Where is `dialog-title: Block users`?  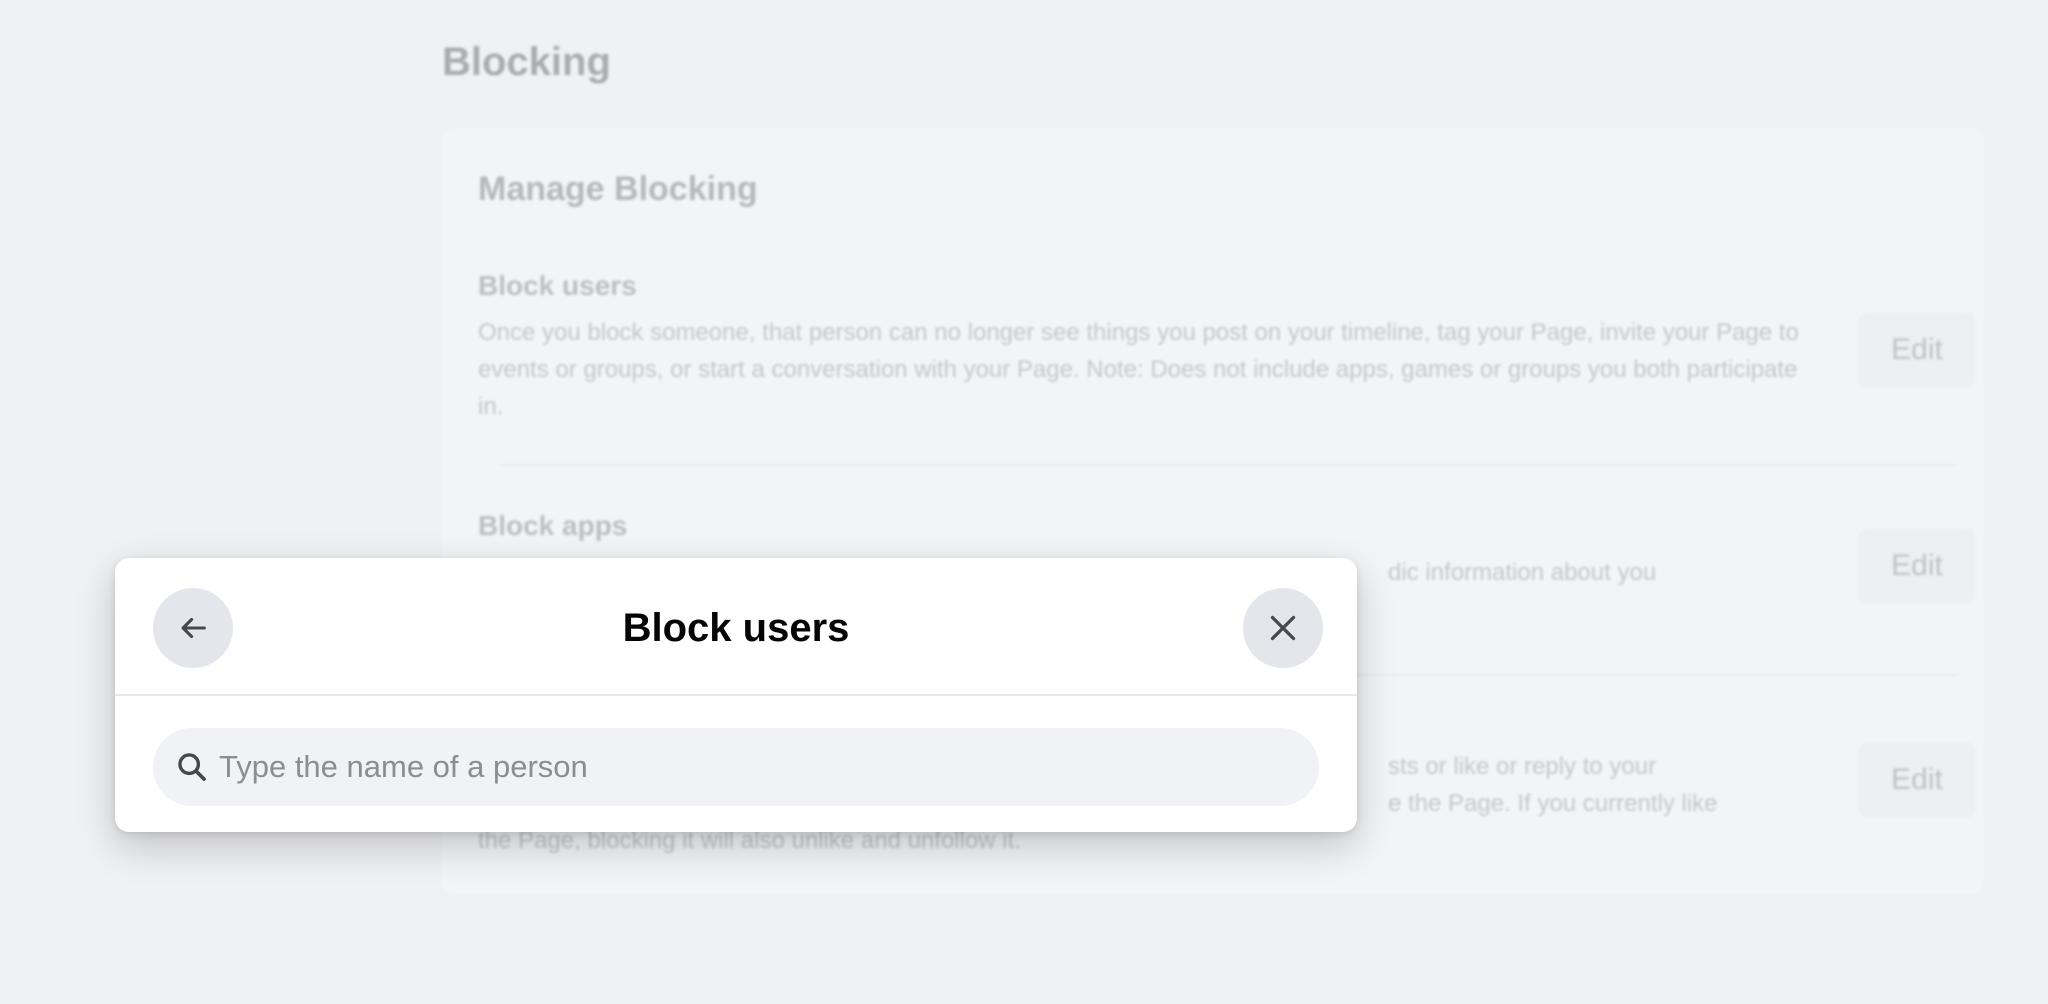 dialog-title: Block users is located at coordinates (736, 628).